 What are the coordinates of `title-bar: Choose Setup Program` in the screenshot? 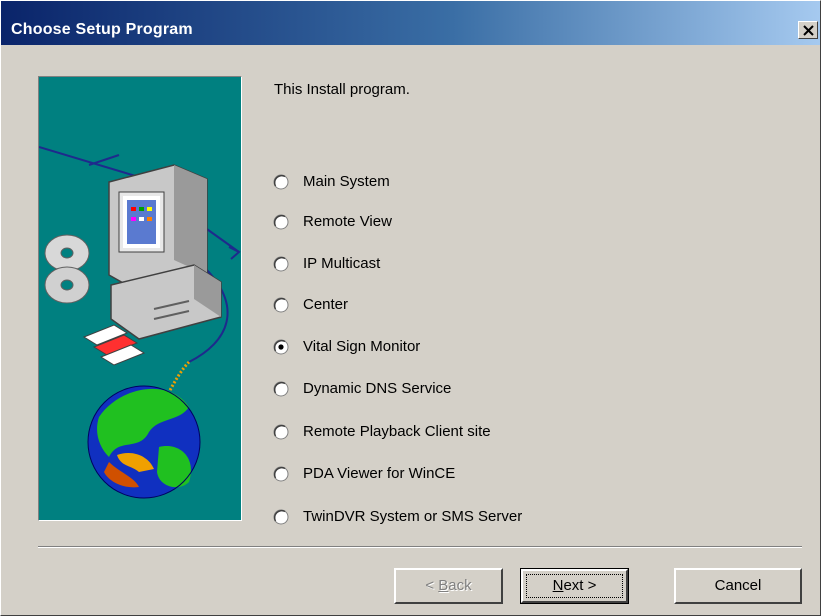 It's located at (410, 23).